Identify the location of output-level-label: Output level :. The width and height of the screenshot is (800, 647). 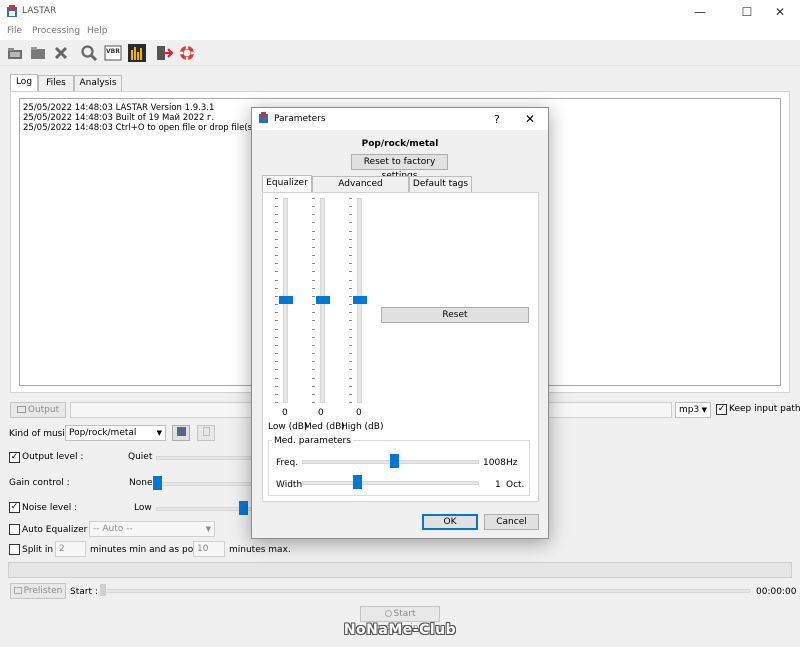
(53, 457).